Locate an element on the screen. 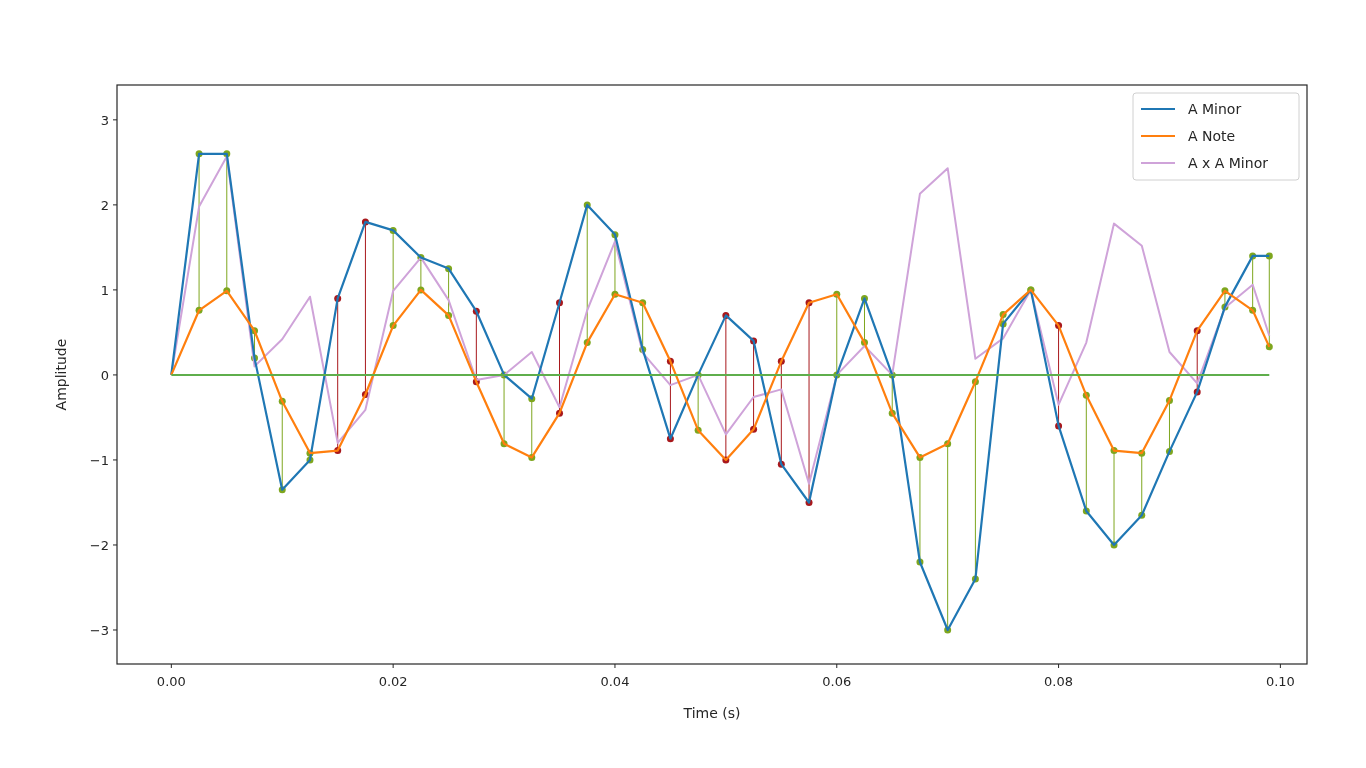  x-tick-label: 0.08 is located at coordinates (1059, 681).